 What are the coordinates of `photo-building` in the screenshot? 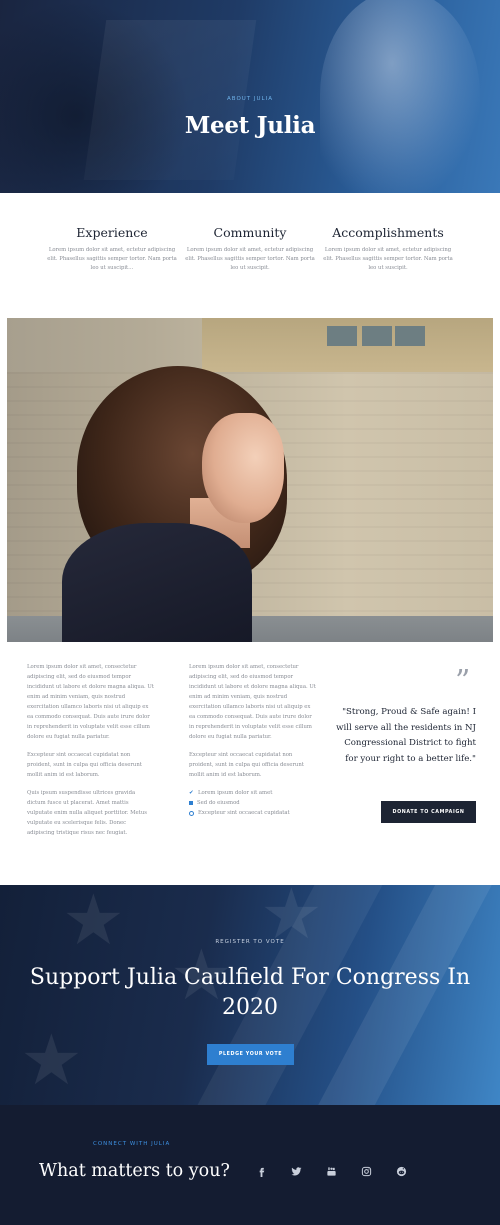 It's located at (347, 345).